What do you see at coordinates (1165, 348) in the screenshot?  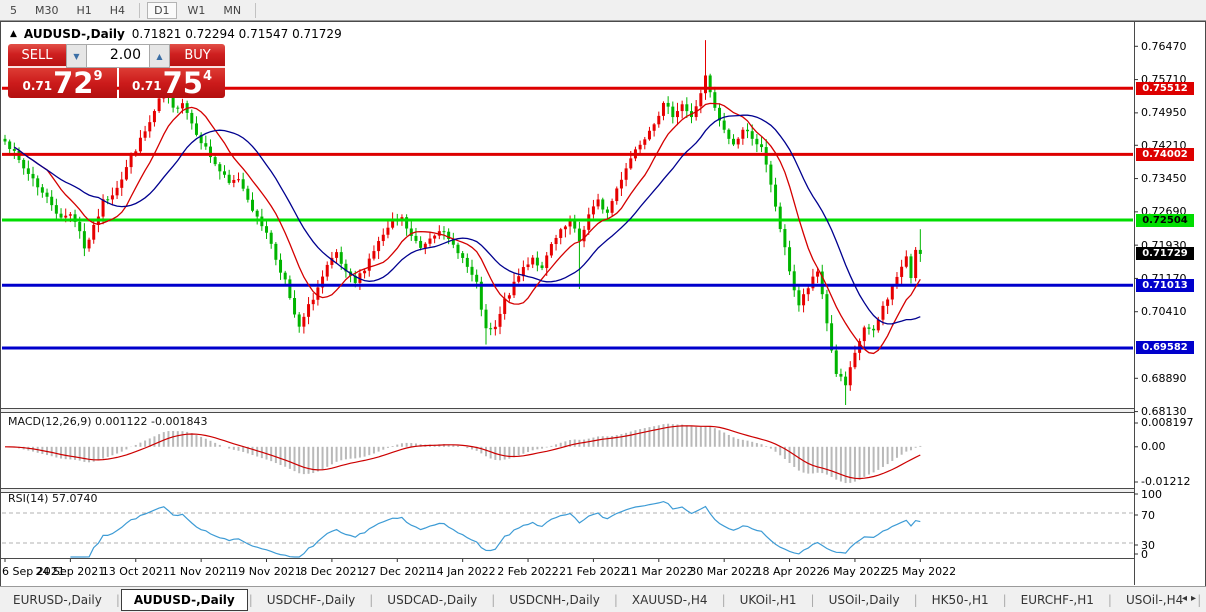 I see `price-level-chip: 0.69582` at bounding box center [1165, 348].